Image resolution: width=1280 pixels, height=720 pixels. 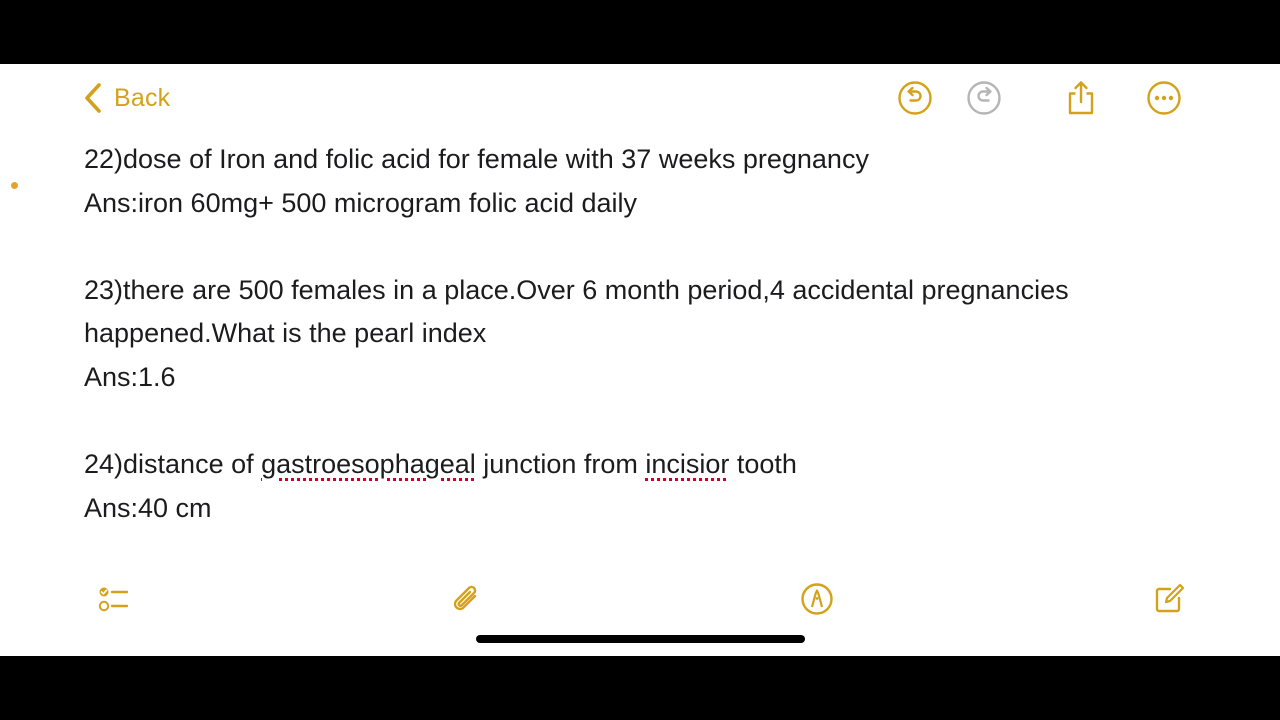 I want to click on undo-icon, so click(x=915, y=98).